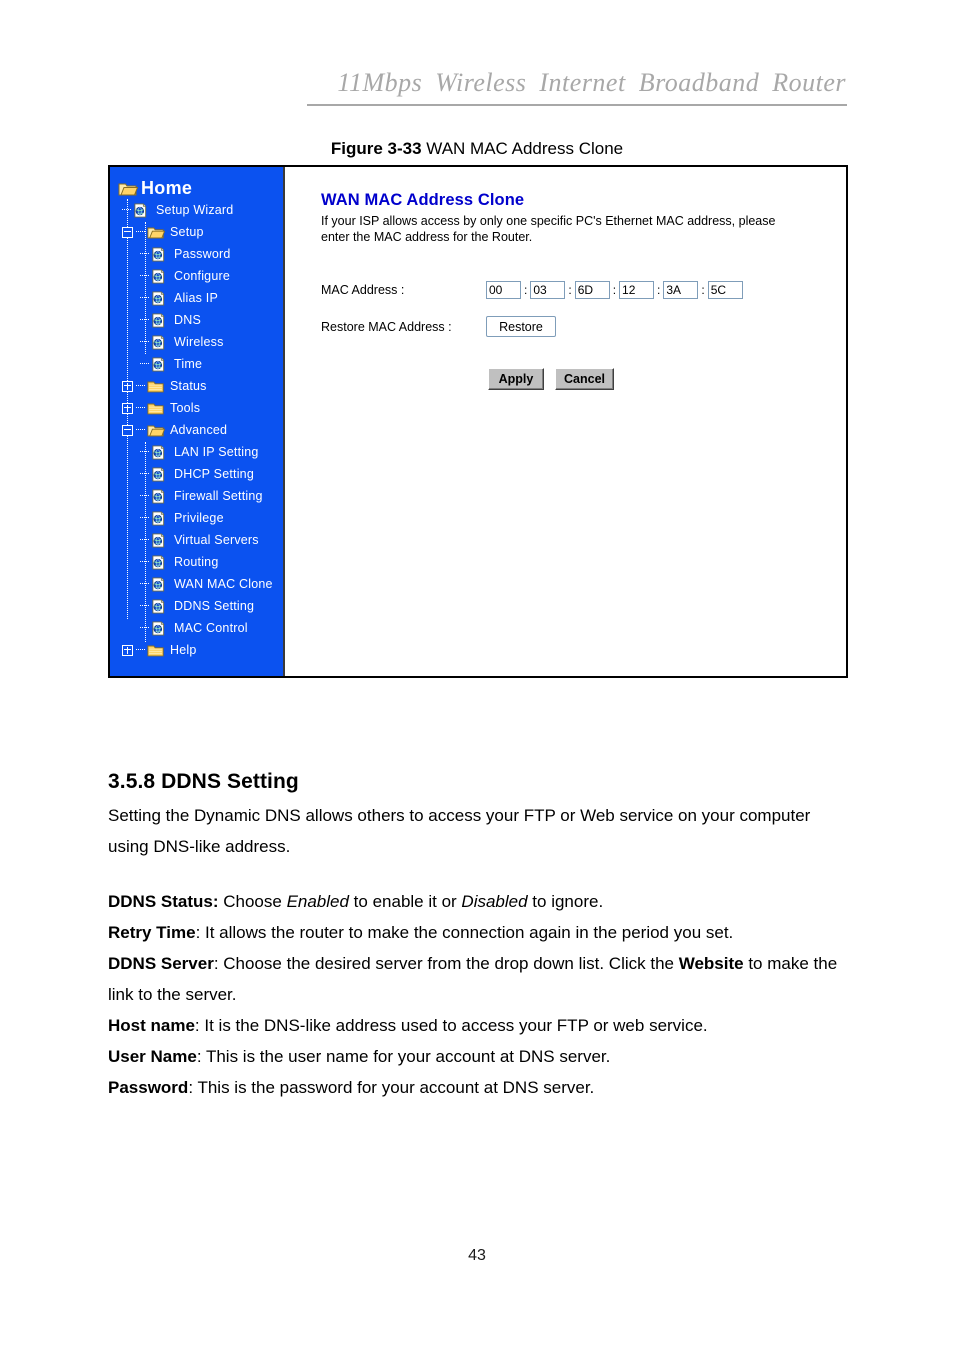 Image resolution: width=954 pixels, height=1351 pixels. Describe the element at coordinates (151, 1025) in the screenshot. I see `definition-term: Host name` at that location.